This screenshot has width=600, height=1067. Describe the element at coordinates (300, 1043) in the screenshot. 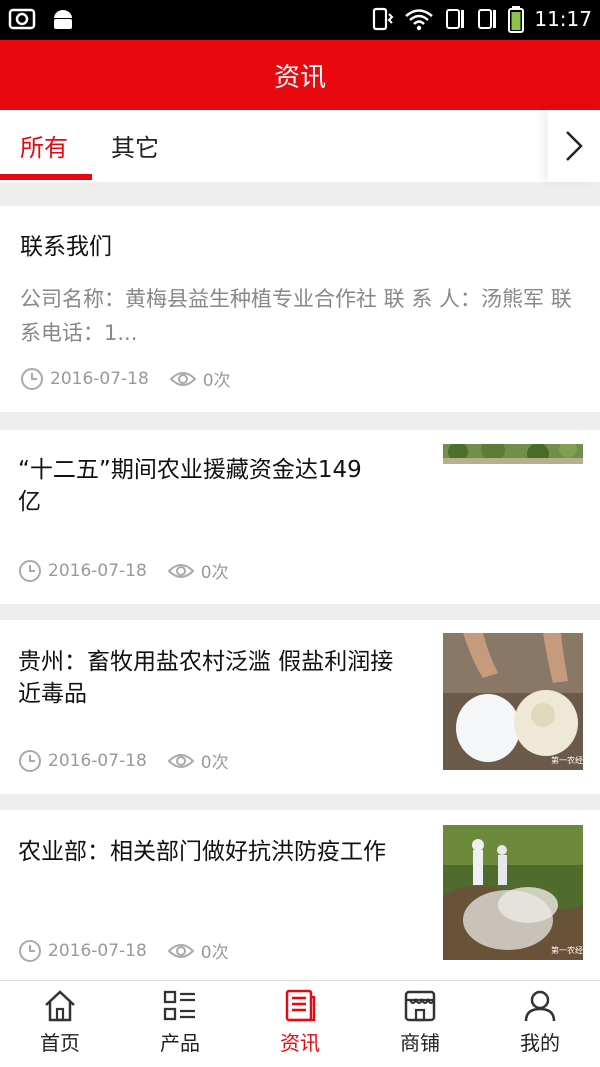

I see `nav-news-label: 资讯` at that location.